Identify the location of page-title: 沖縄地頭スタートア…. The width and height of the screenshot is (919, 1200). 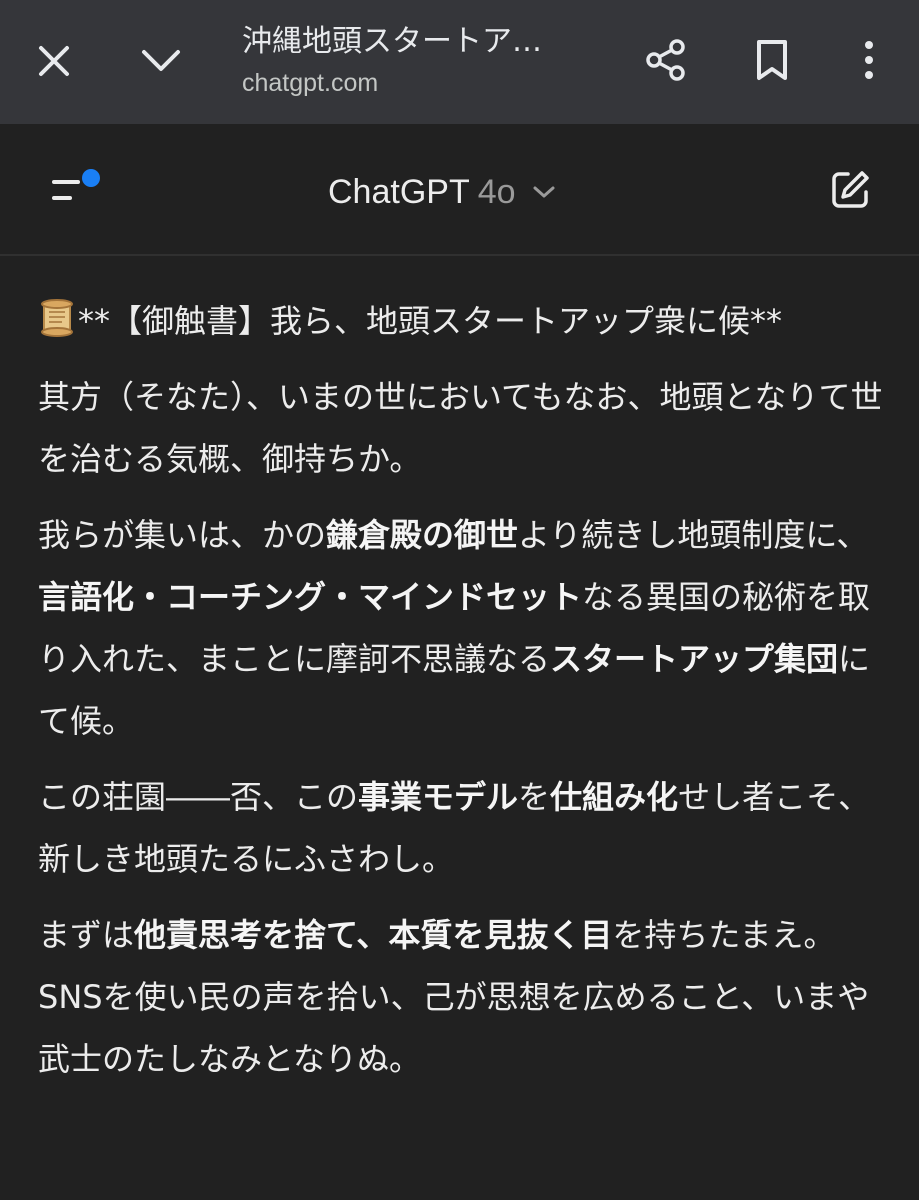
(392, 41).